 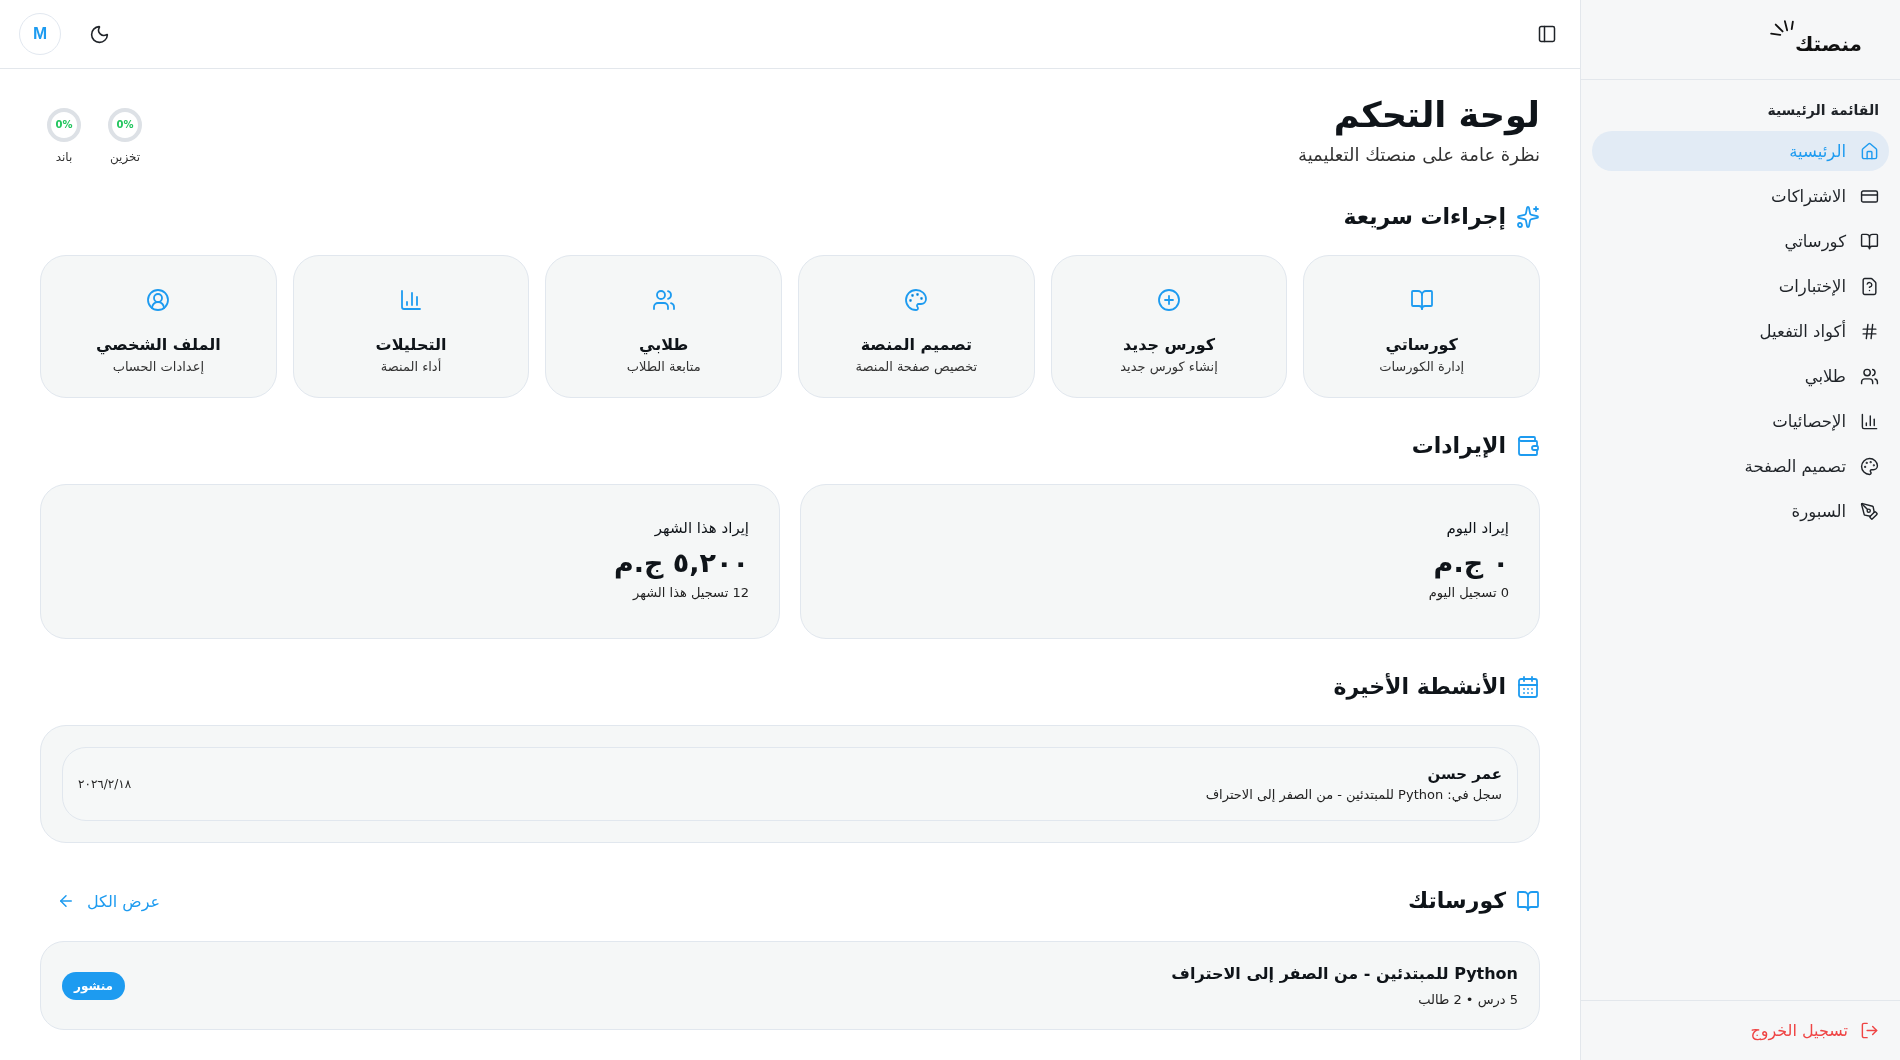 I want to click on nav-item: الإحصائيات, so click(x=1740, y=421).